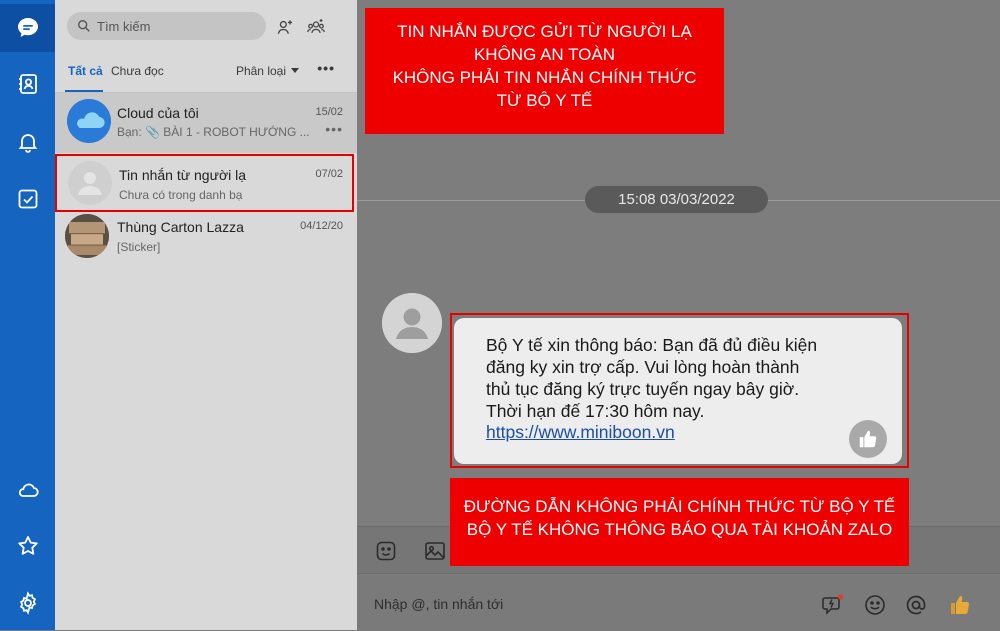 The width and height of the screenshot is (1000, 631). I want to click on conversation-name: Thùng Carton Lazza, so click(180, 227).